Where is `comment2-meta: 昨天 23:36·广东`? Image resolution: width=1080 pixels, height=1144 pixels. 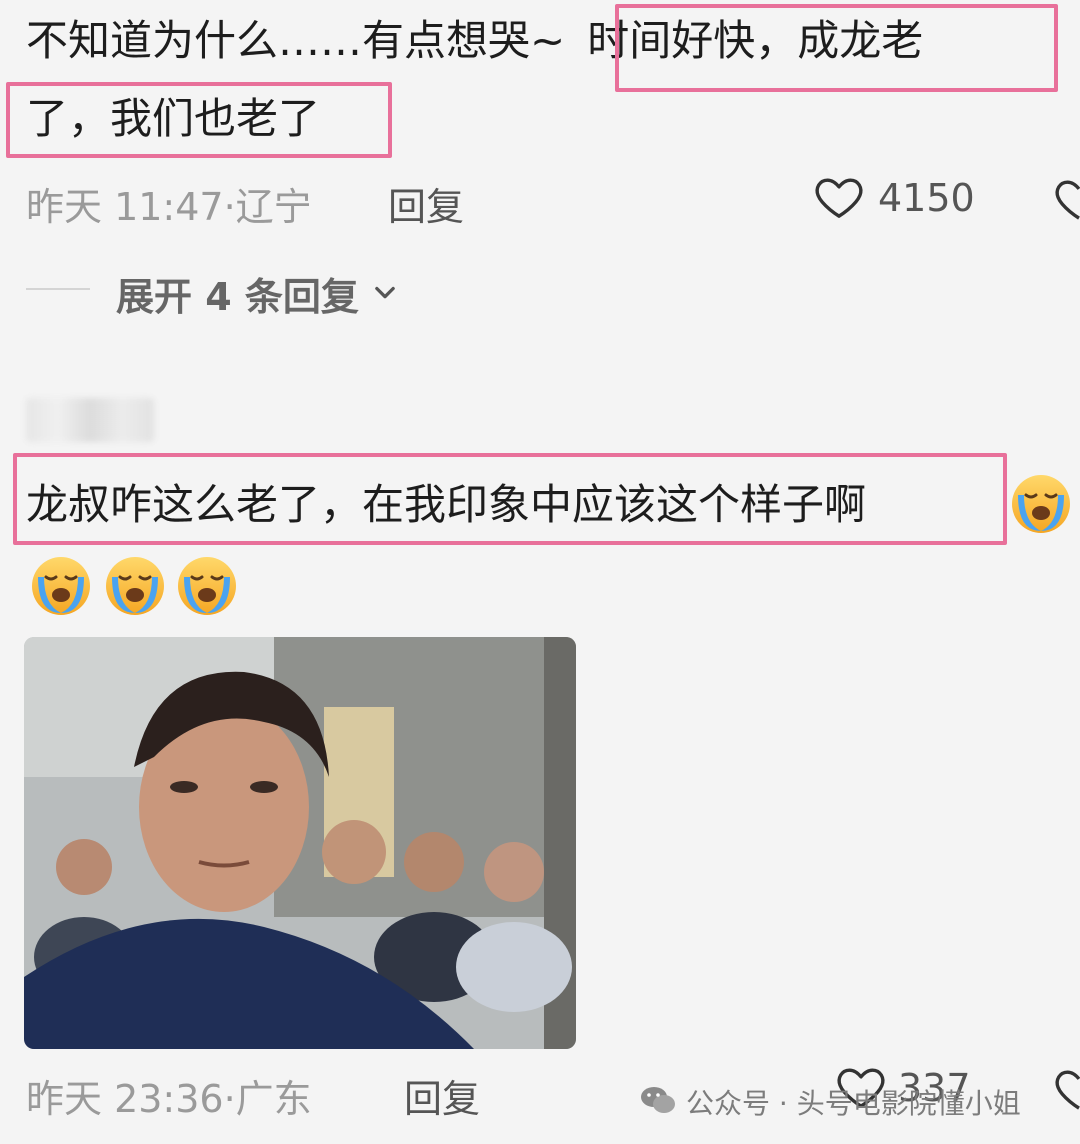 comment2-meta: 昨天 23:36·广东 is located at coordinates (169, 1095).